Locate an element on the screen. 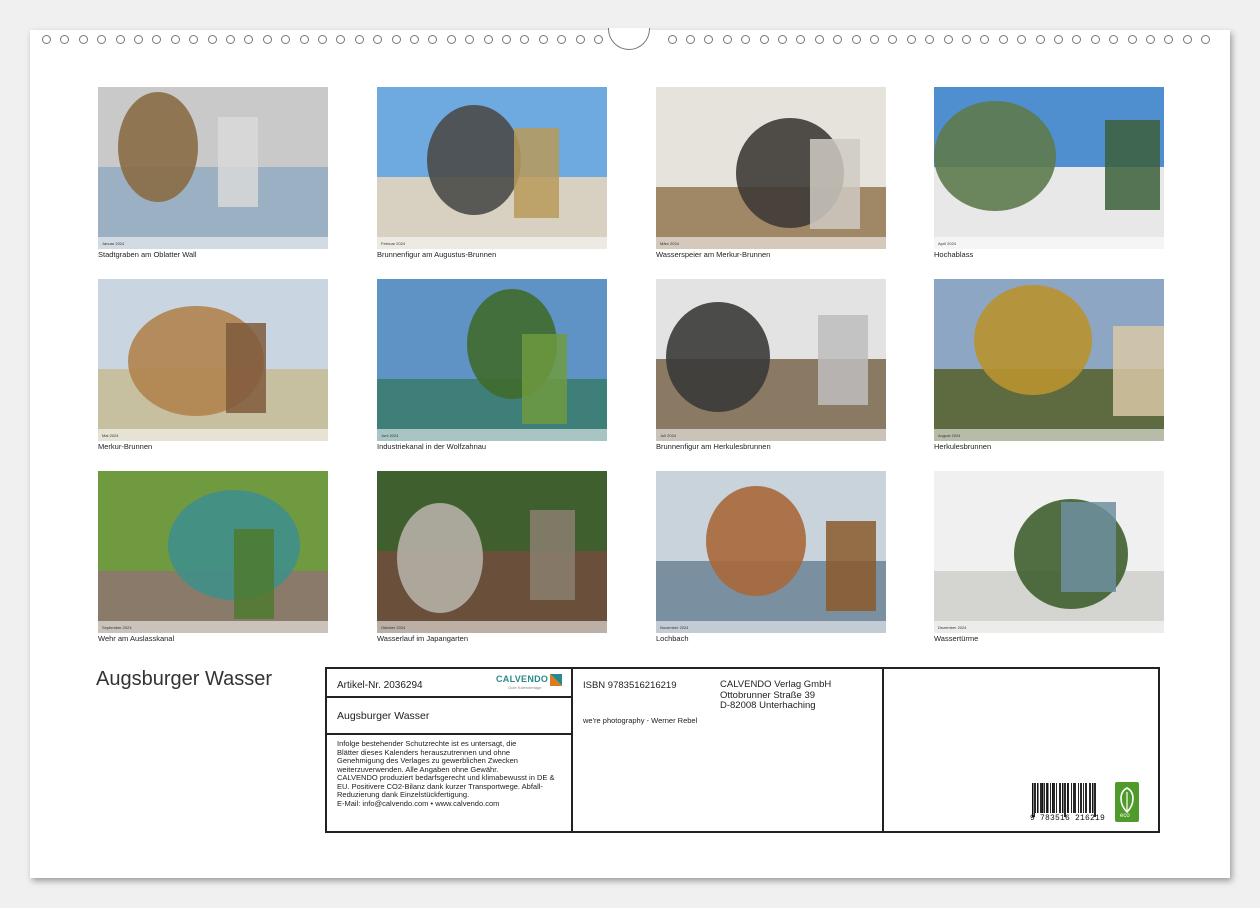 The height and width of the screenshot is (908, 1260). month-label: April 2024 is located at coordinates (947, 243).